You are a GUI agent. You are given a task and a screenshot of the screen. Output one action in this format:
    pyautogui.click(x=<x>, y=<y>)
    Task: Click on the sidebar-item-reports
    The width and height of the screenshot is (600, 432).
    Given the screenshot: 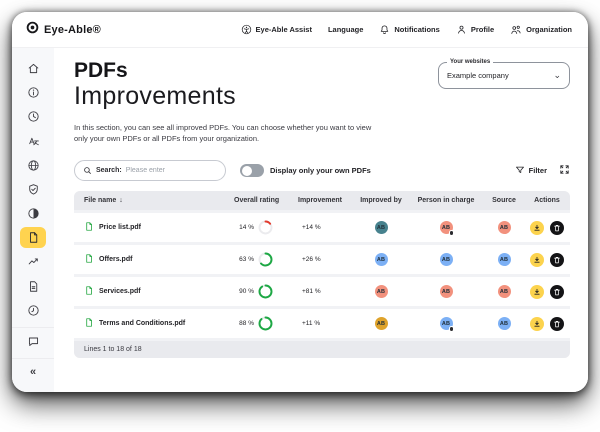 What is the action you would take?
    pyautogui.click(x=33, y=286)
    